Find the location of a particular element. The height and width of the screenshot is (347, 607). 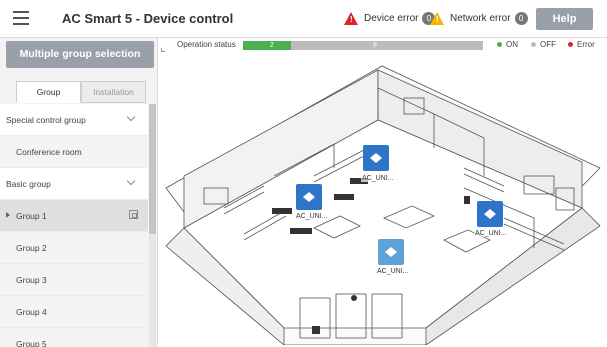

tree-item-basic-group: Basic group is located at coordinates (74, 184).